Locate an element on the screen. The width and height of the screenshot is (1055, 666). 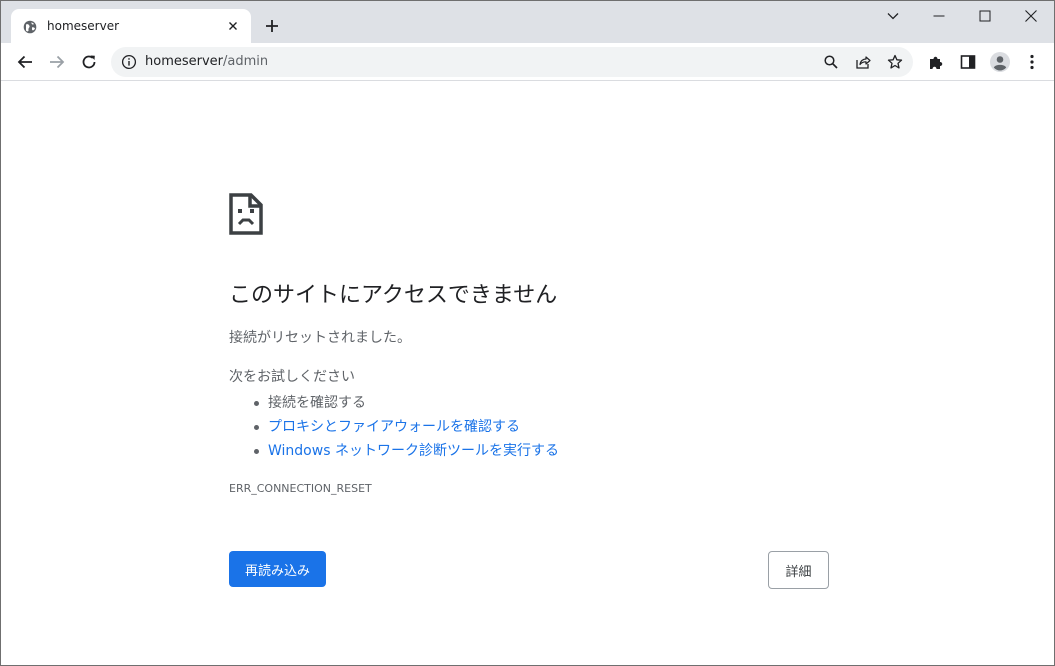
maximize-icon is located at coordinates (985, 16).